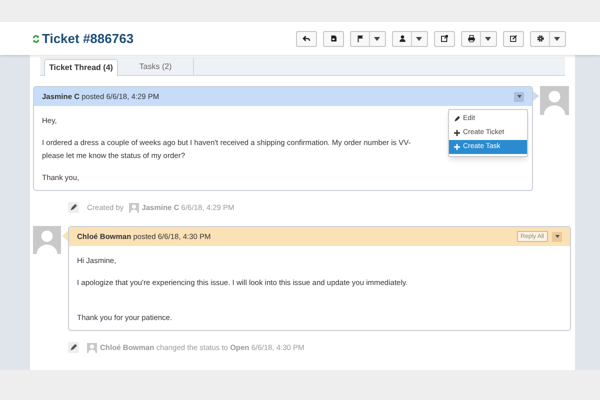 The height and width of the screenshot is (400, 600). What do you see at coordinates (471, 38) in the screenshot?
I see `print-icon` at bounding box center [471, 38].